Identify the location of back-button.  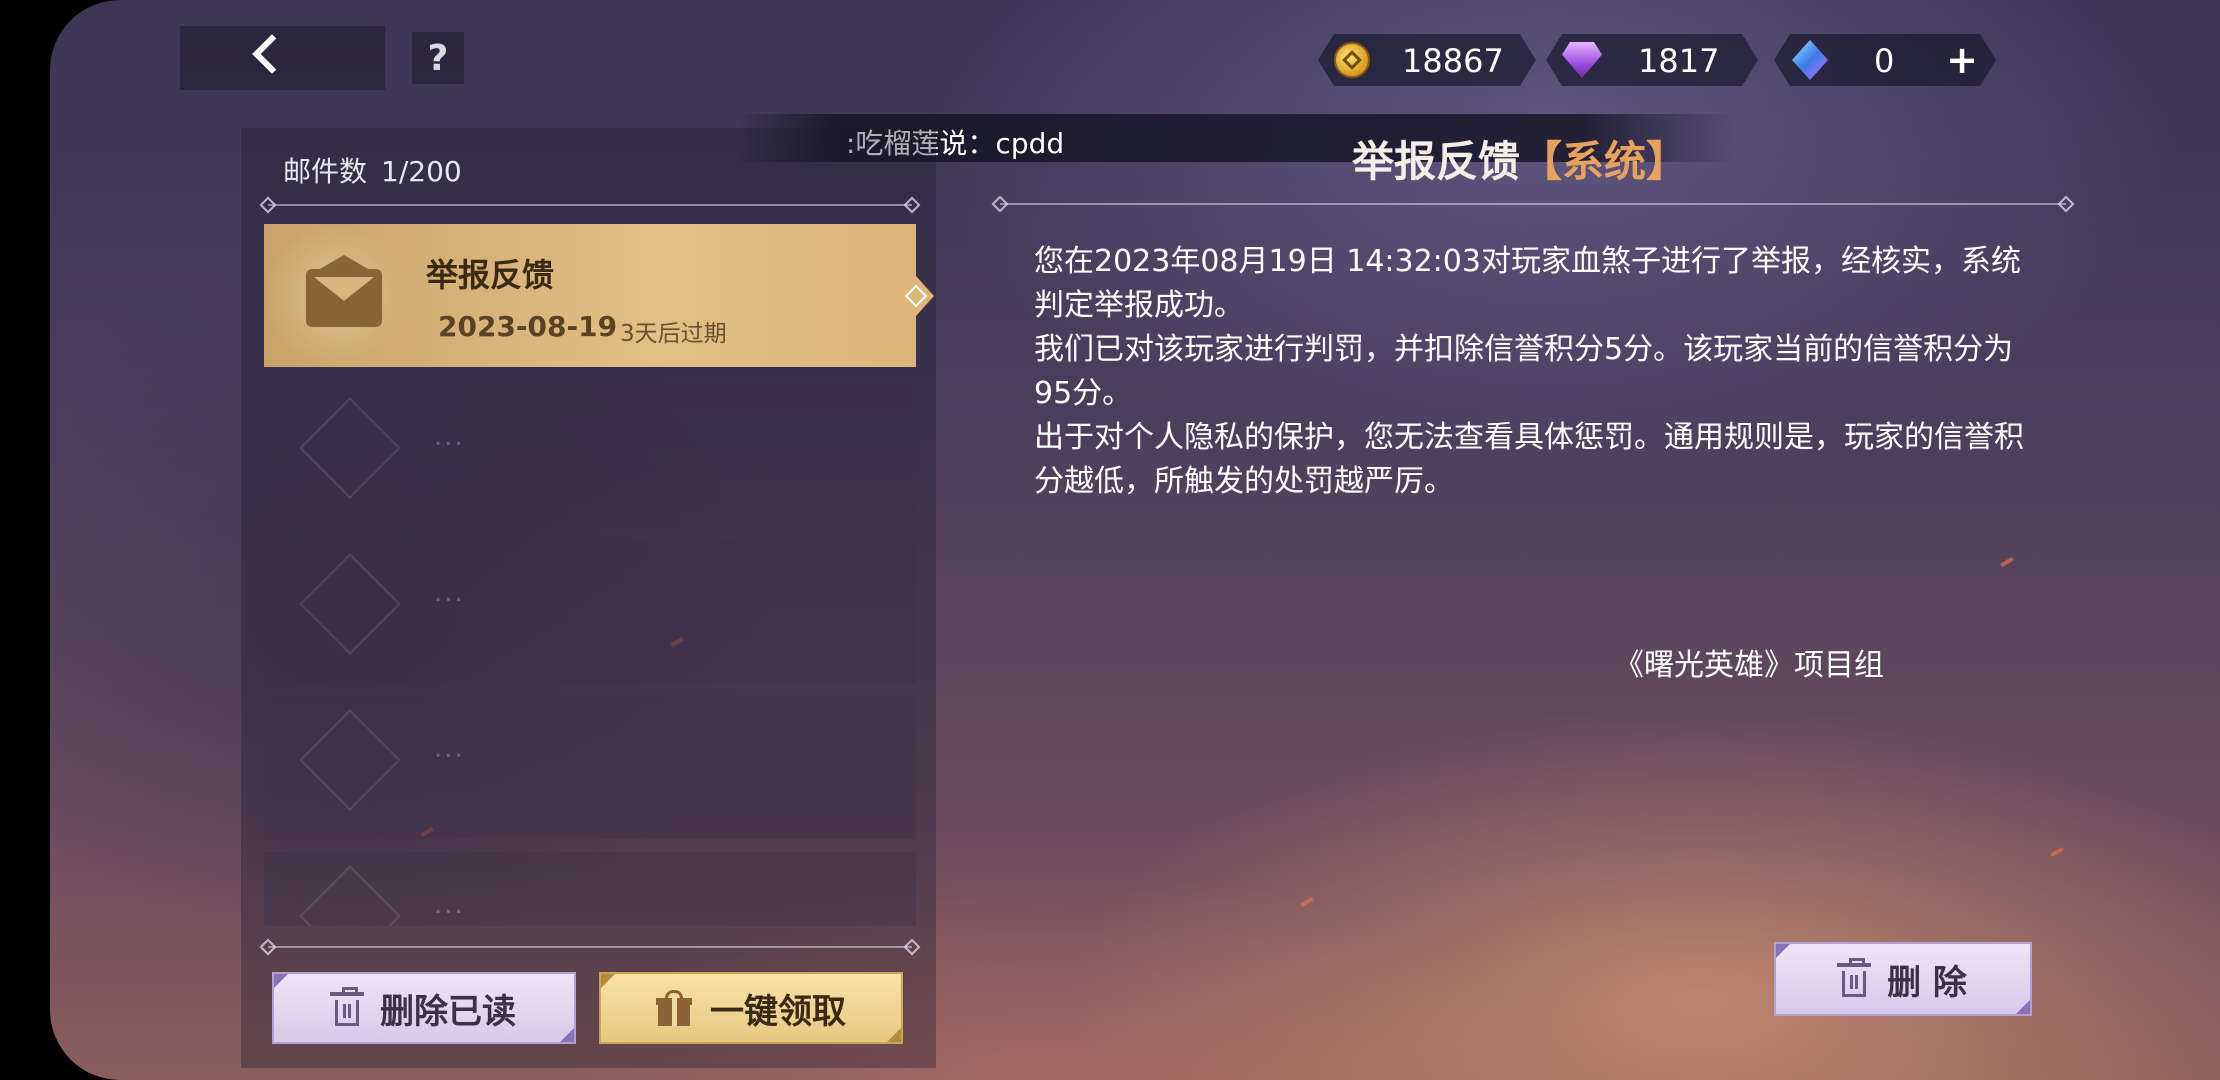
(282, 58).